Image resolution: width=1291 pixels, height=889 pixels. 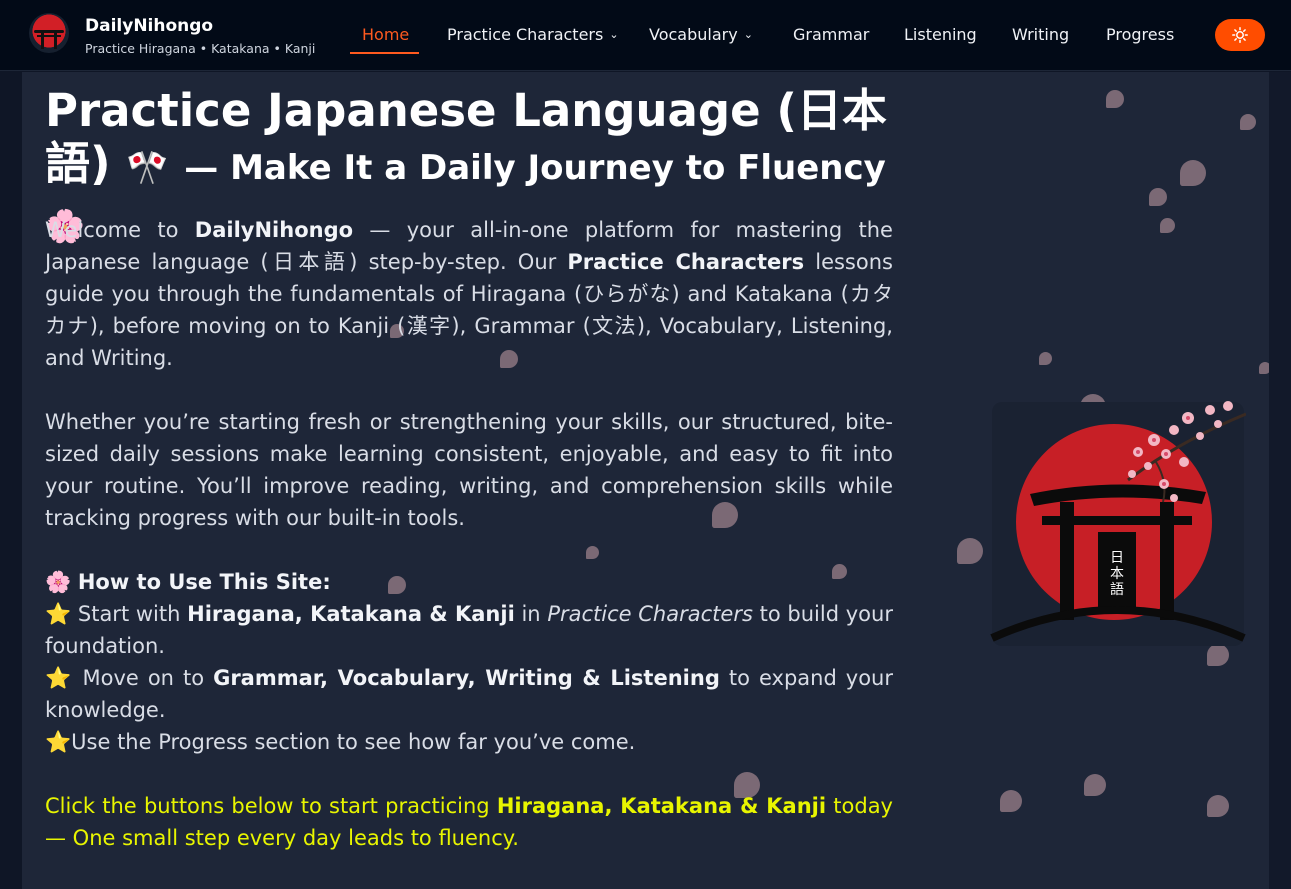 I want to click on page-scroll-strip, so click(x=1280, y=480).